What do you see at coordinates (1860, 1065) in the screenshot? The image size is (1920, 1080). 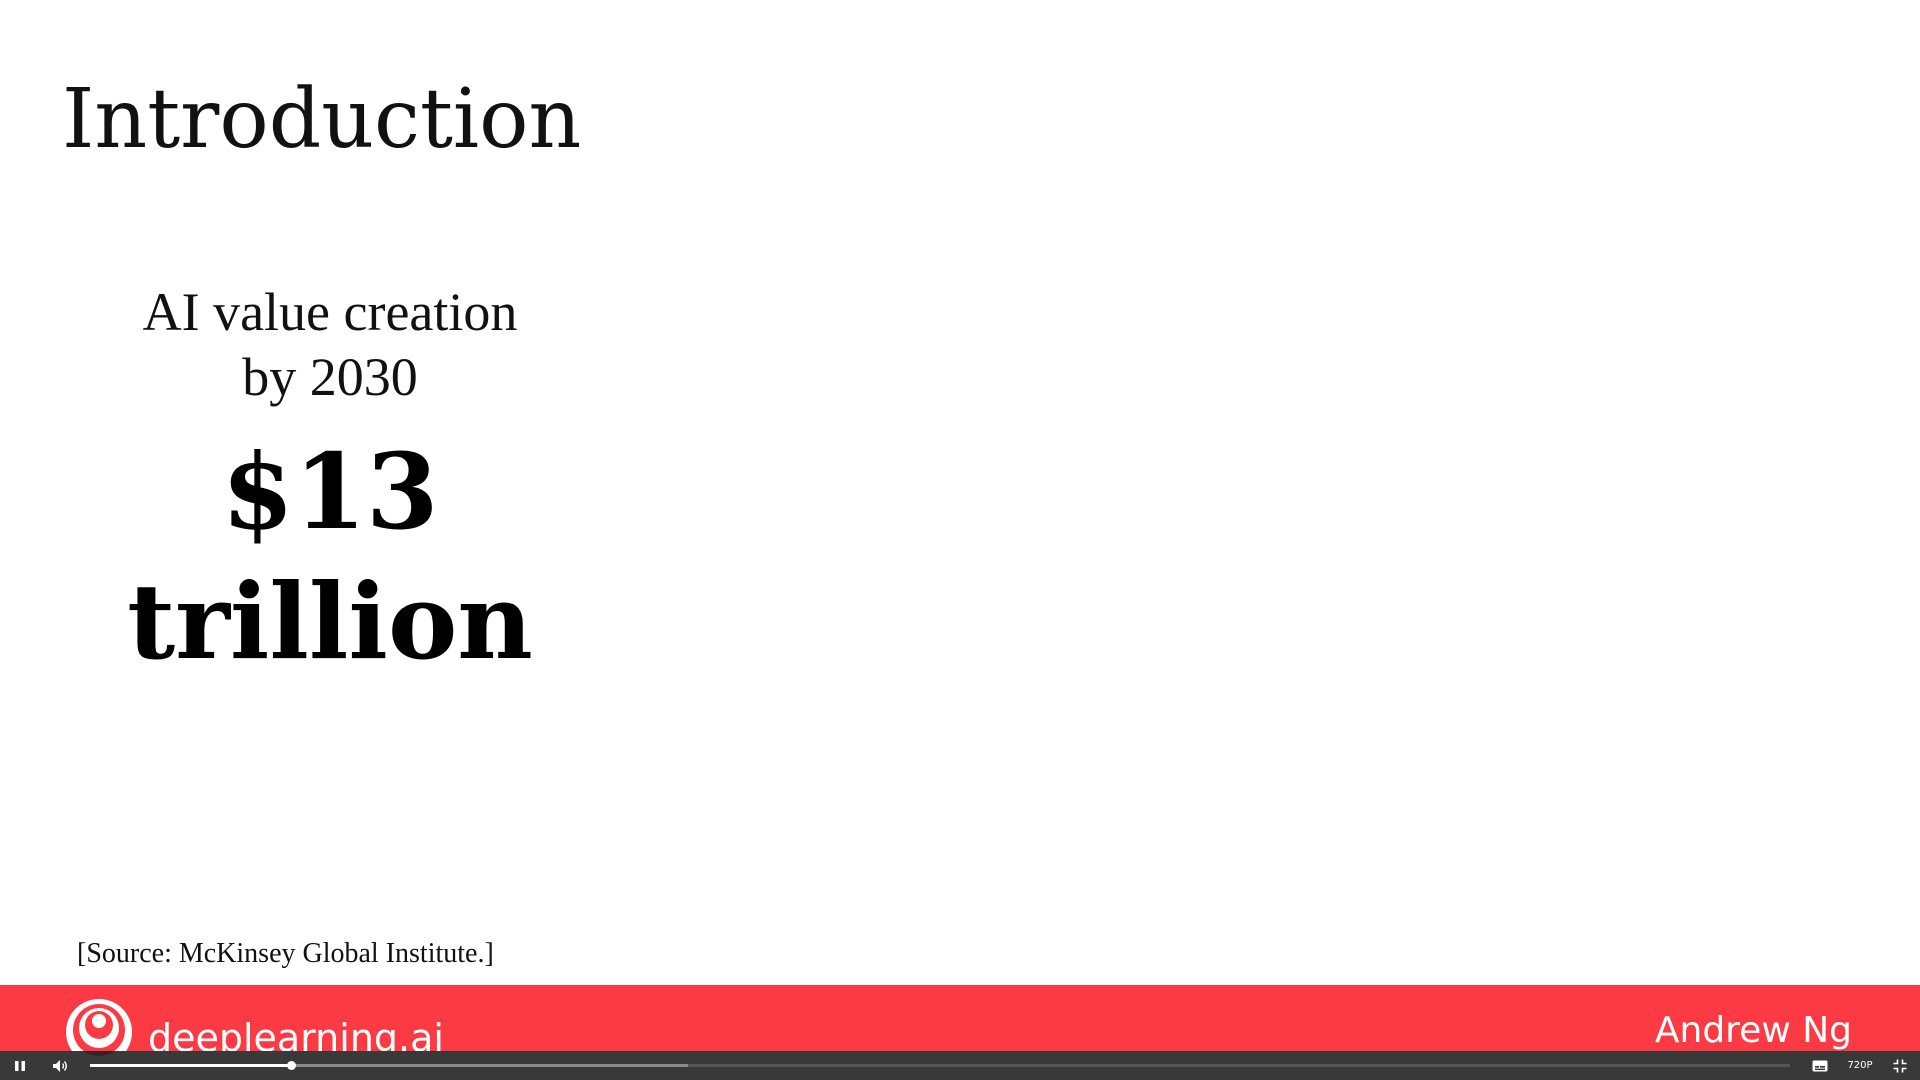 I see `quality-selector: 720P` at bounding box center [1860, 1065].